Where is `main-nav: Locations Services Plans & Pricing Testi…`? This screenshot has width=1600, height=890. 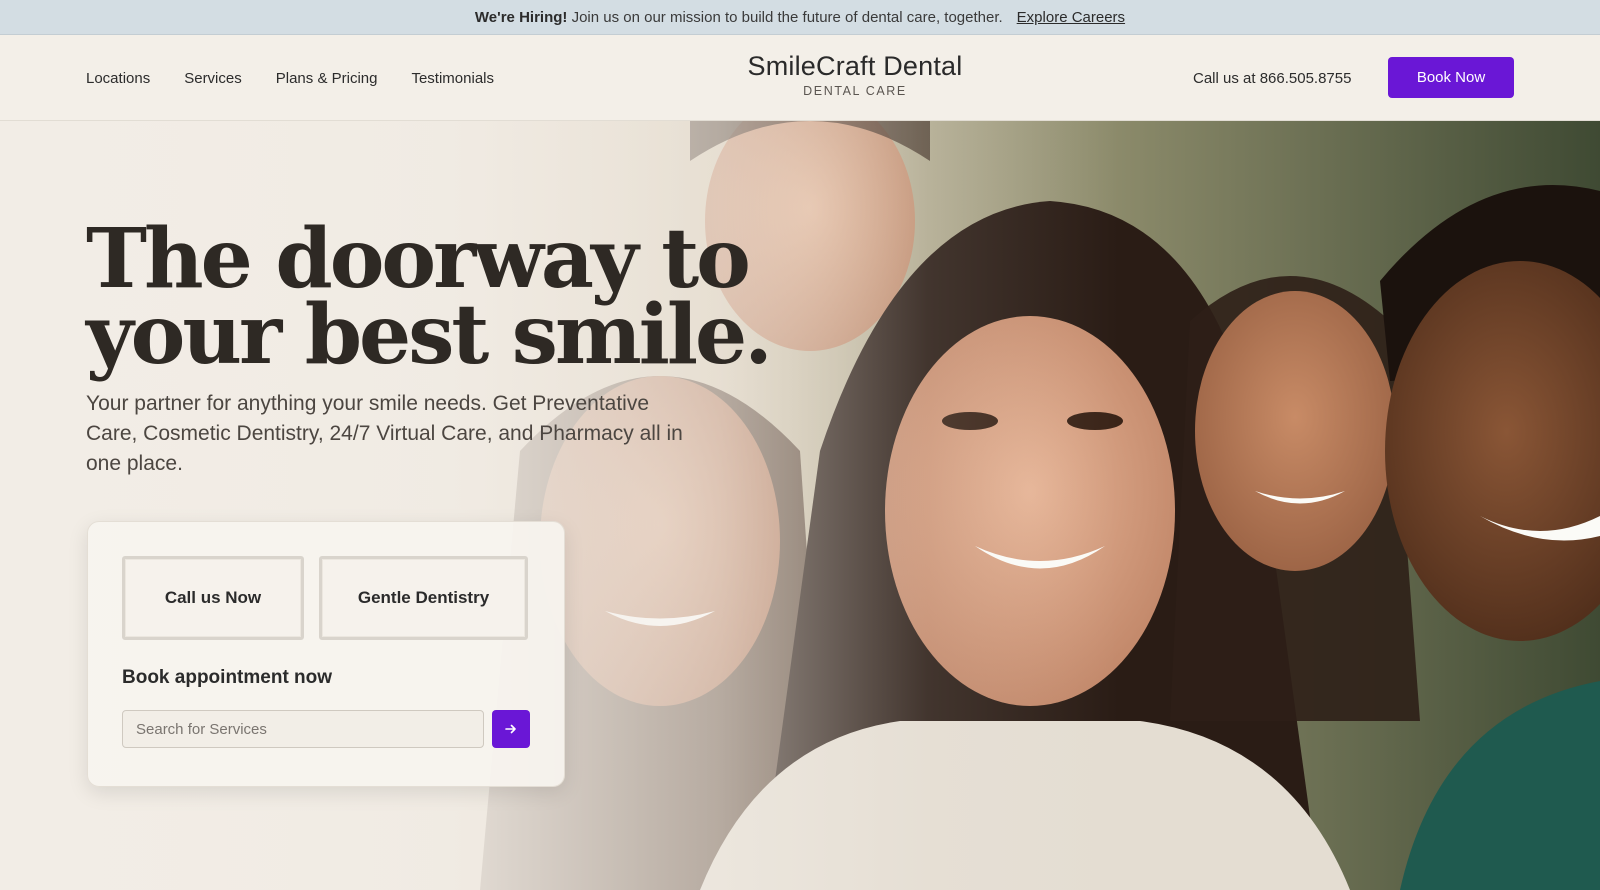 main-nav: Locations Services Plans & Pricing Testi… is located at coordinates (290, 78).